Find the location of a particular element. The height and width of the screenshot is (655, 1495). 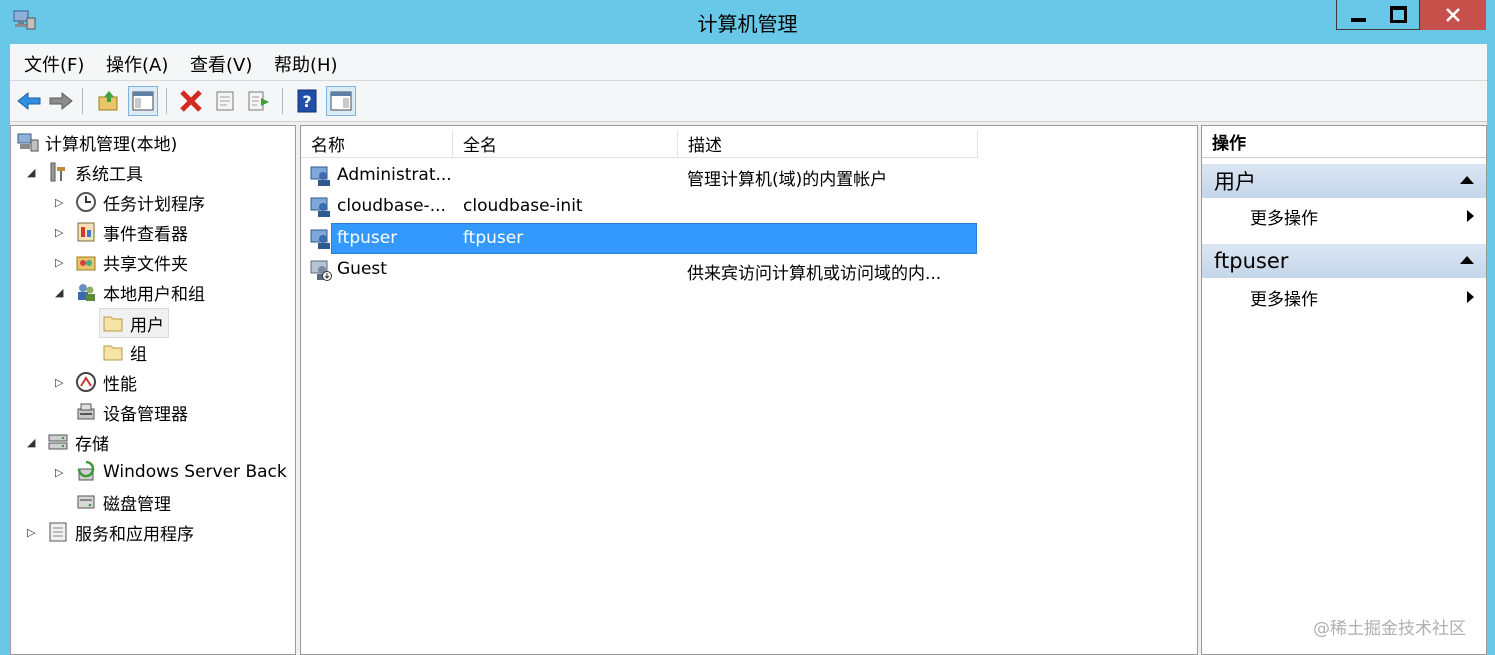

tree-item-shared-folders: 共享文件夹 is located at coordinates (131, 262).